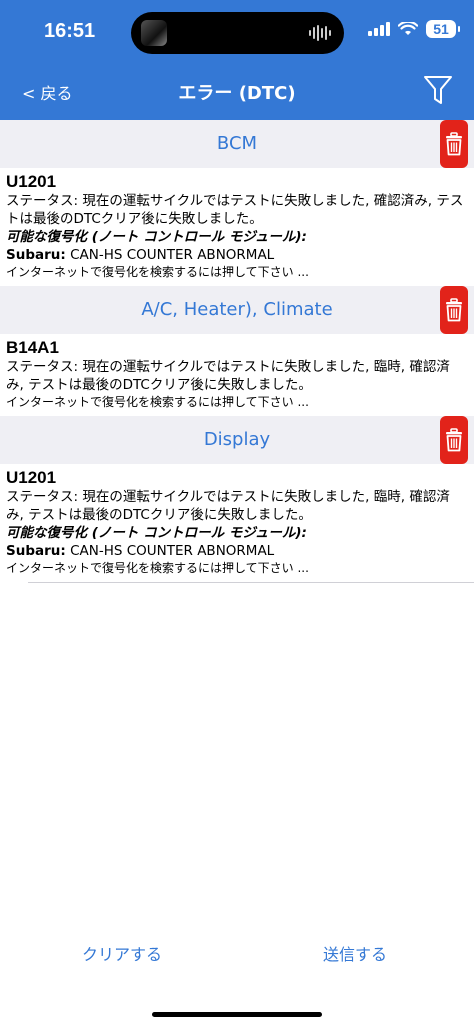 The width and height of the screenshot is (474, 1027). What do you see at coordinates (70, 31) in the screenshot?
I see `status-time: 16:51` at bounding box center [70, 31].